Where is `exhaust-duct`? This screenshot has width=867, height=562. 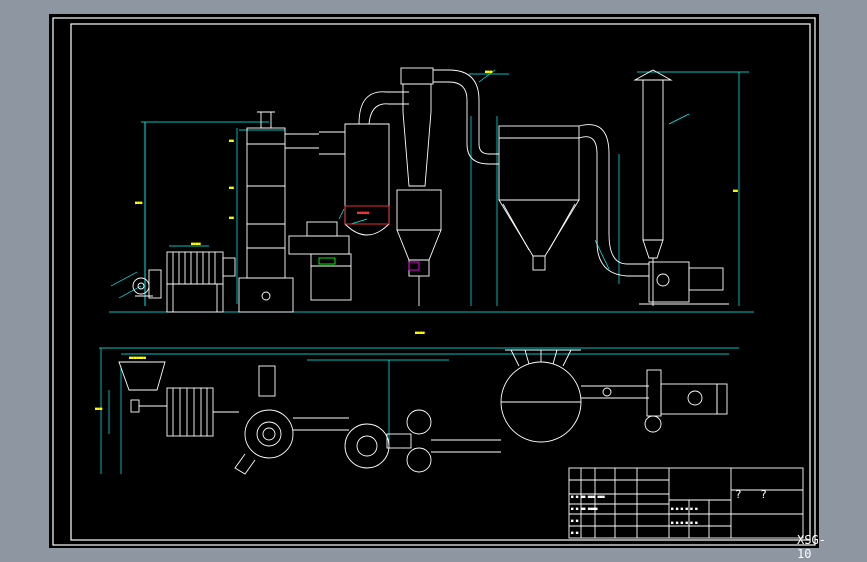 exhaust-duct is located at coordinates (662, 269).